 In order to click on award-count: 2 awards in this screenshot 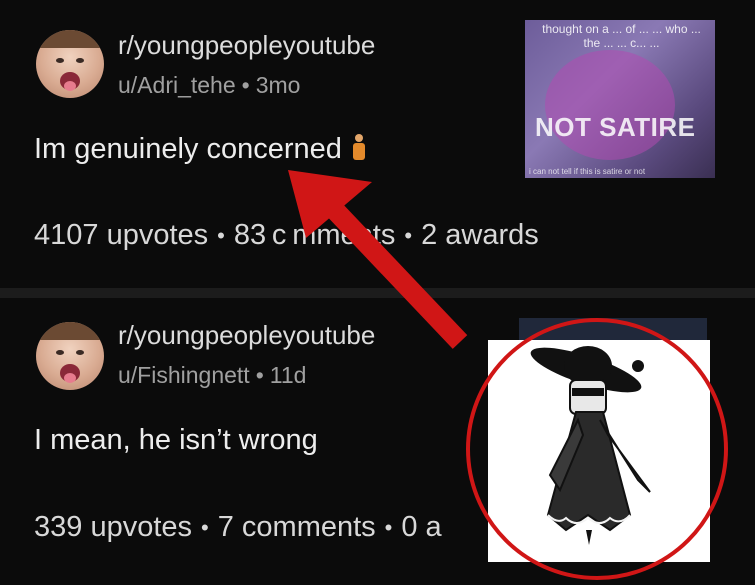, I will do `click(480, 235)`.